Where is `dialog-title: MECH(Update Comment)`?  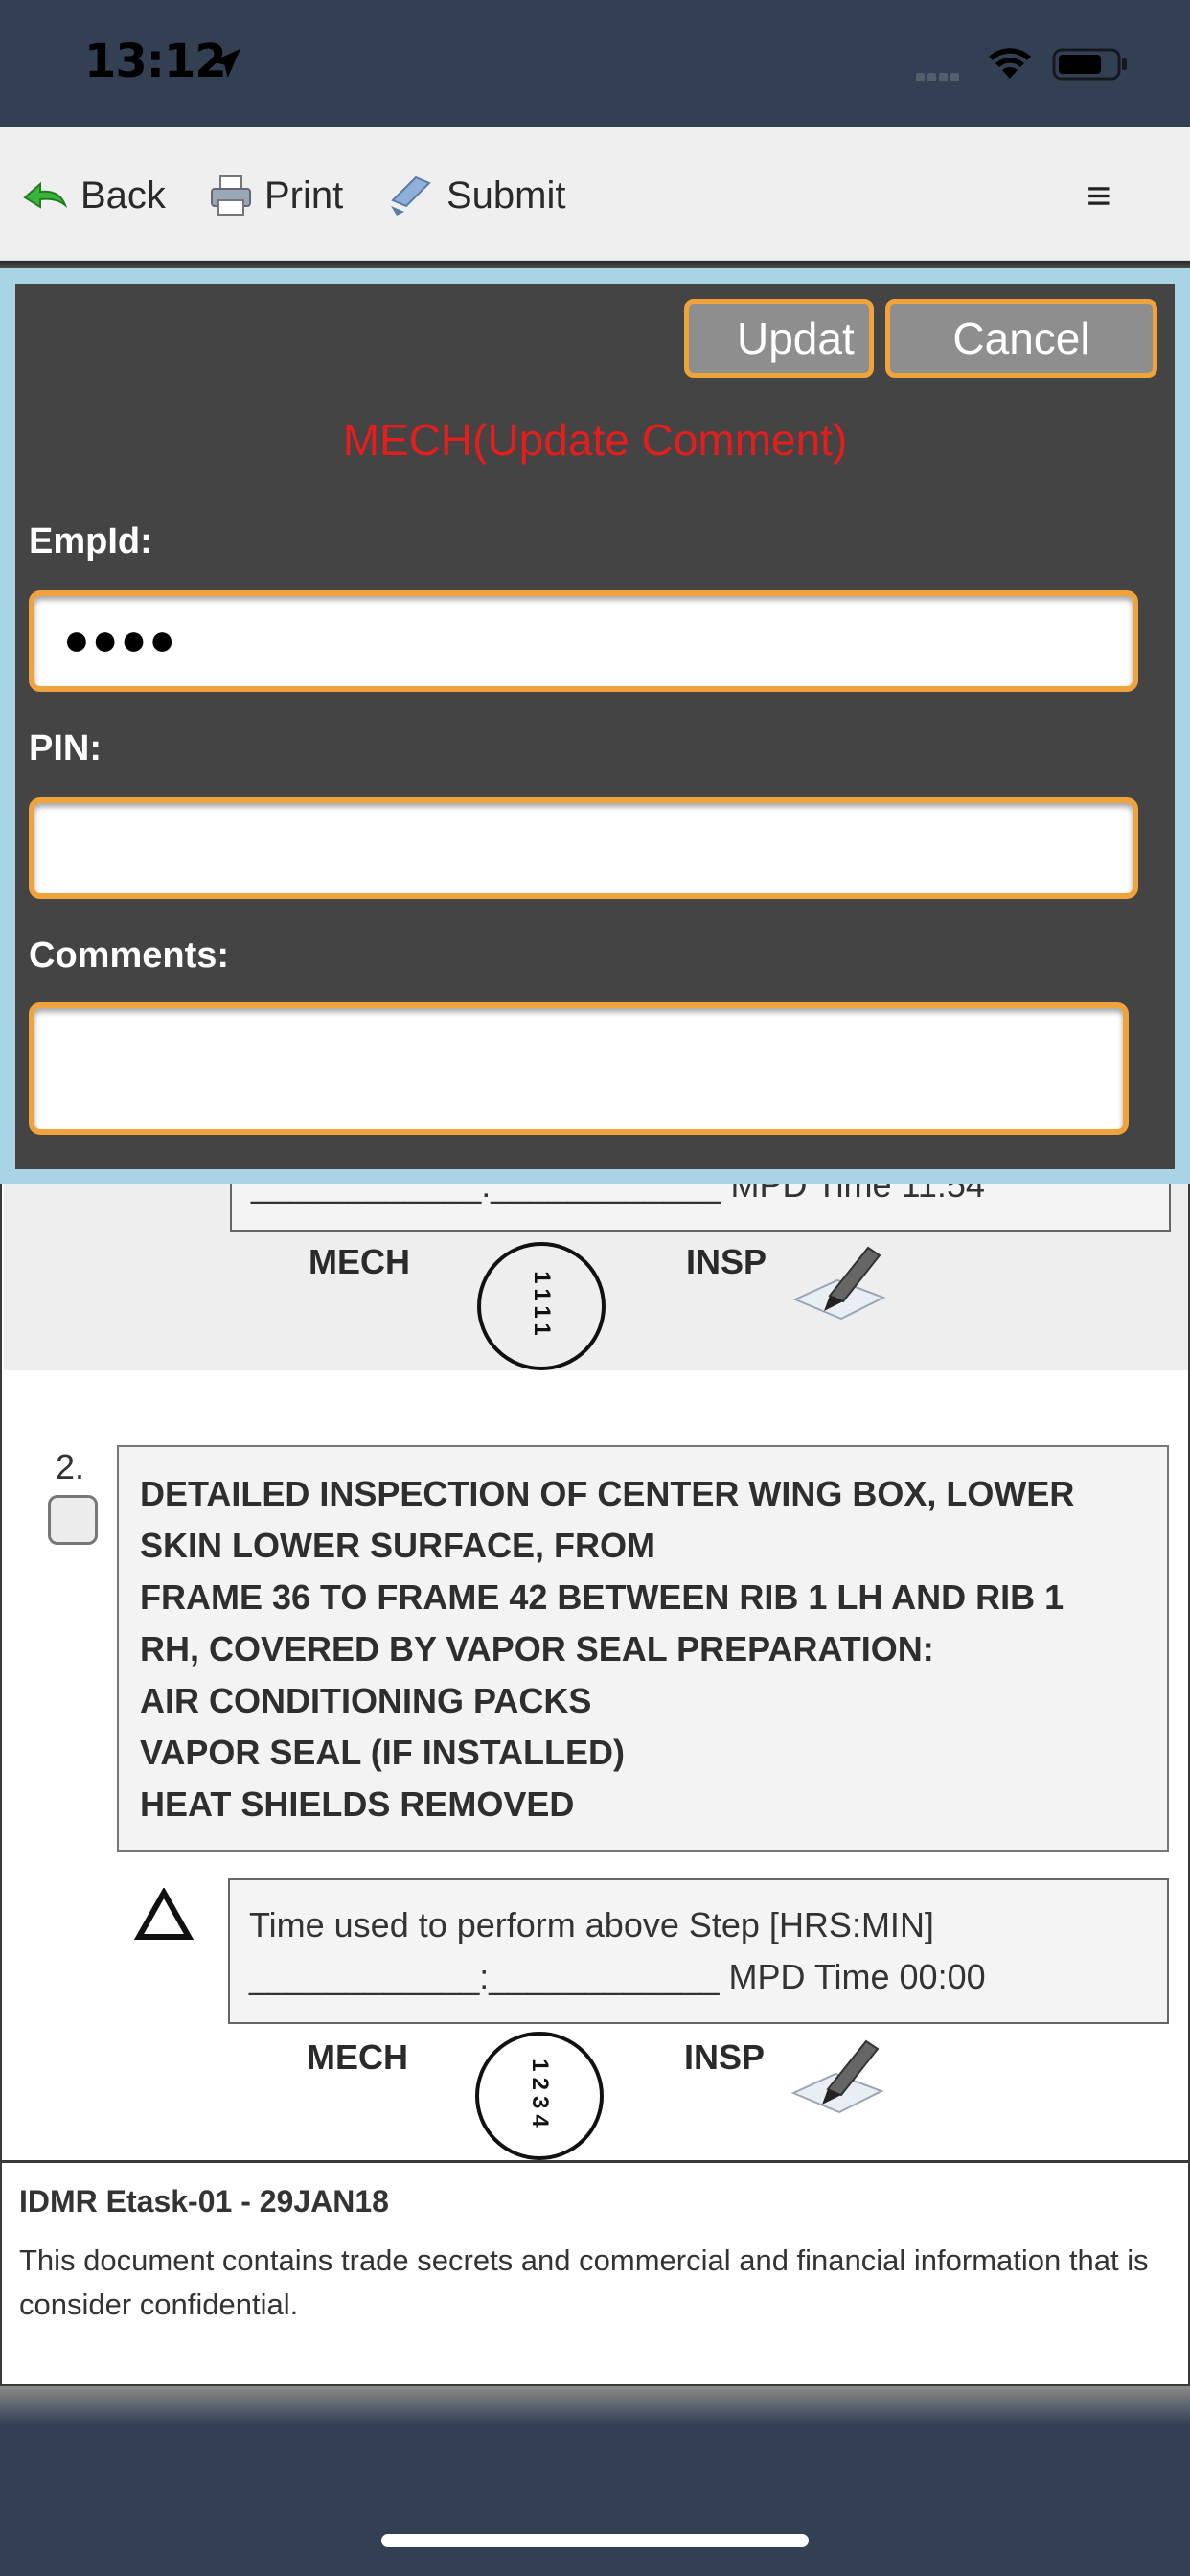 dialog-title: MECH(Update Comment) is located at coordinates (595, 440).